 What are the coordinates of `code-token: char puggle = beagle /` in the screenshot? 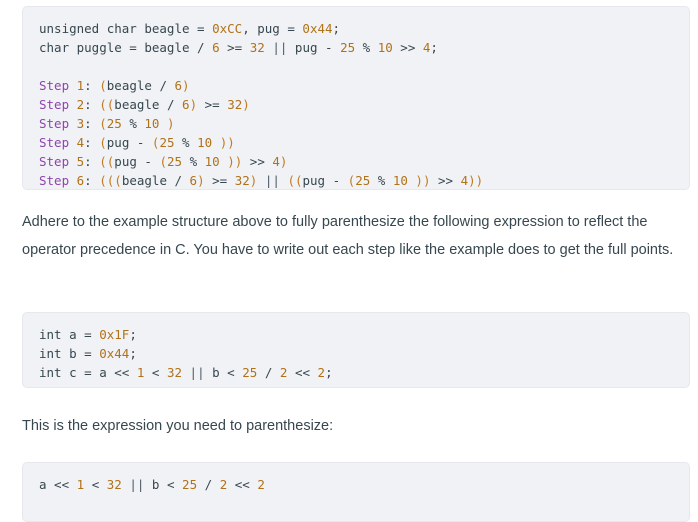 It's located at (126, 47).